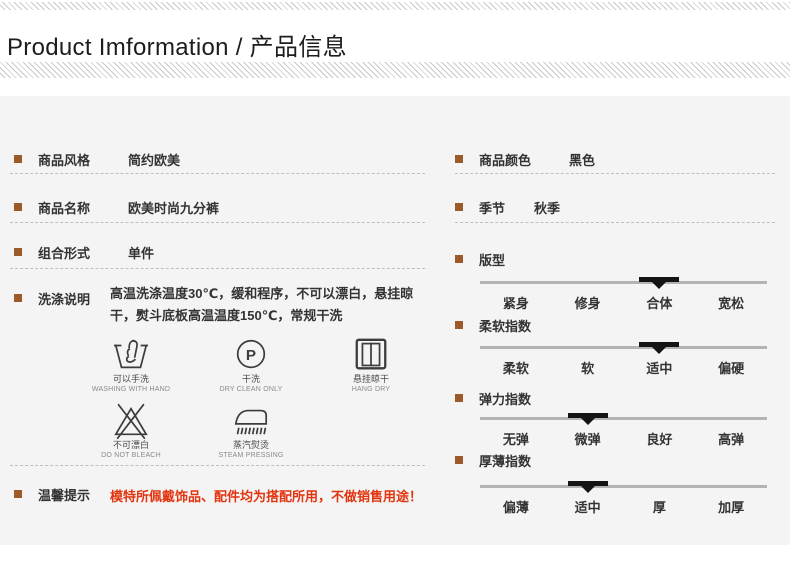 This screenshot has width=790, height=584. What do you see at coordinates (623, 506) in the screenshot?
I see `slider-options: 偏薄 适中 厚 加厚` at bounding box center [623, 506].